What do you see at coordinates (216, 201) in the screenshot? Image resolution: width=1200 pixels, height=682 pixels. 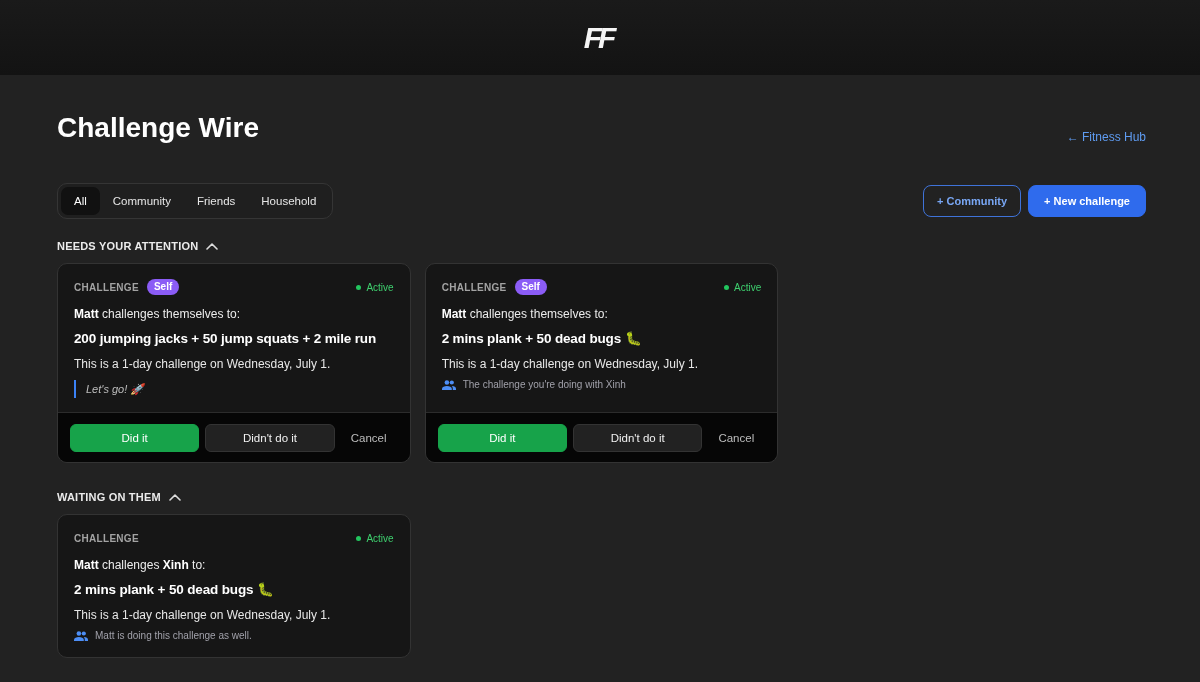 I see `filter-tab: Friends` at bounding box center [216, 201].